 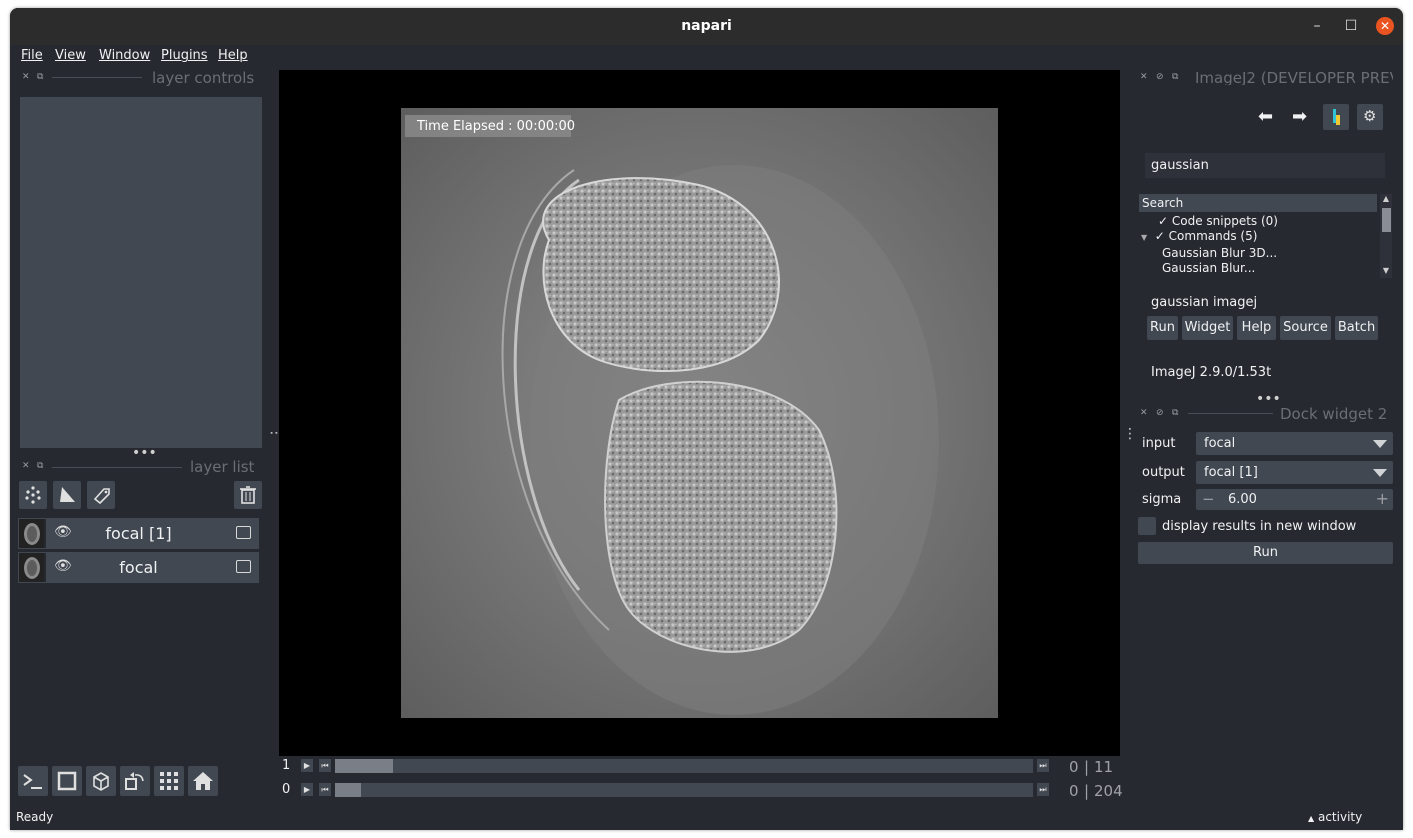 What do you see at coordinates (1256, 328) in the screenshot?
I see `help-button: Help` at bounding box center [1256, 328].